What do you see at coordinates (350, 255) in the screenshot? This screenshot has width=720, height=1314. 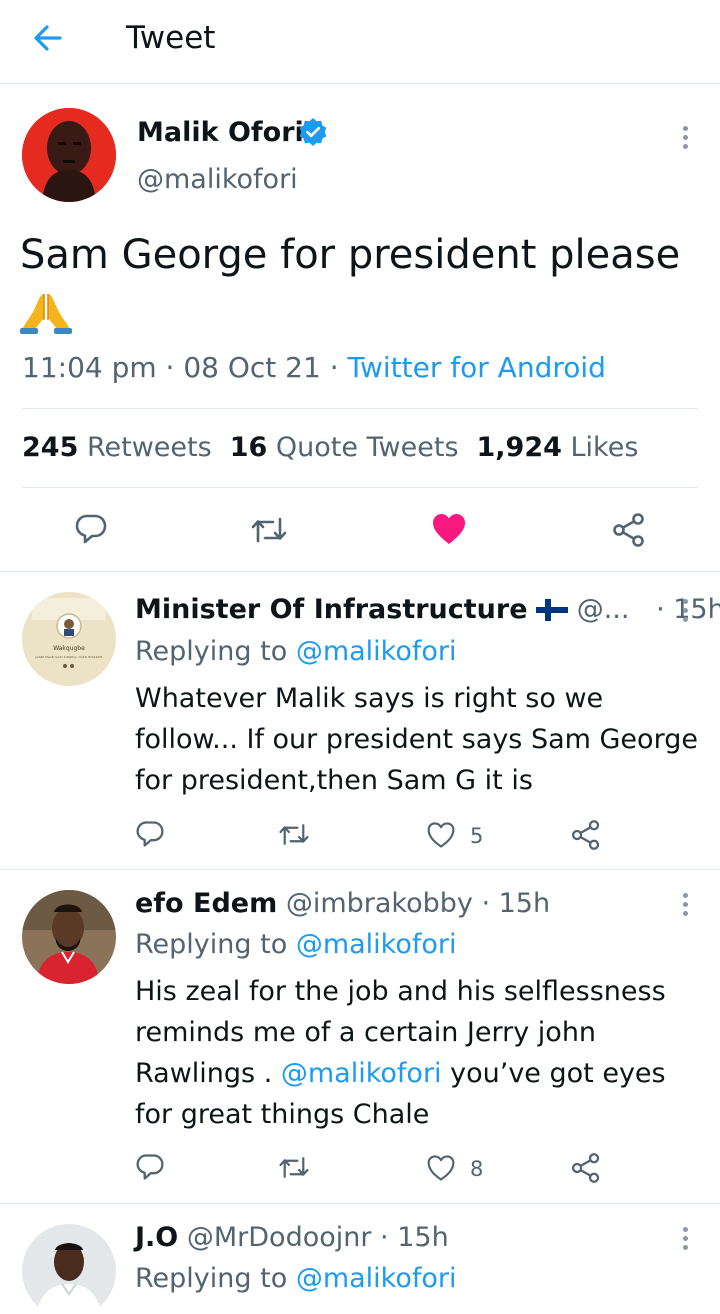 I see `tweet-text: Sam George for president please` at bounding box center [350, 255].